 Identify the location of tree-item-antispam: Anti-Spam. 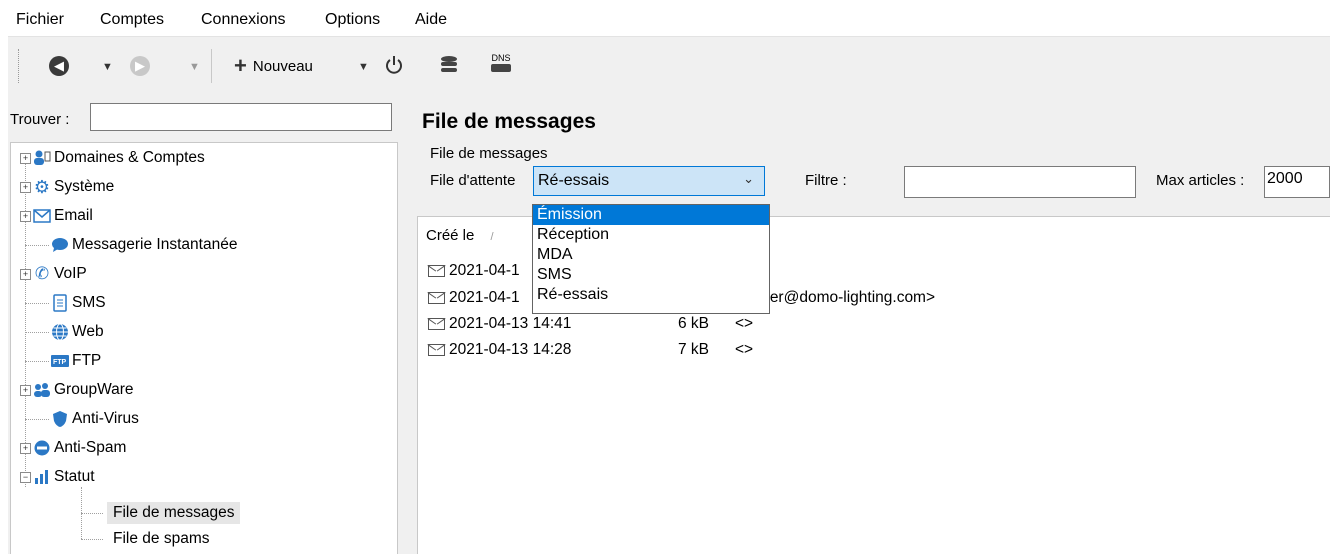
(79, 448).